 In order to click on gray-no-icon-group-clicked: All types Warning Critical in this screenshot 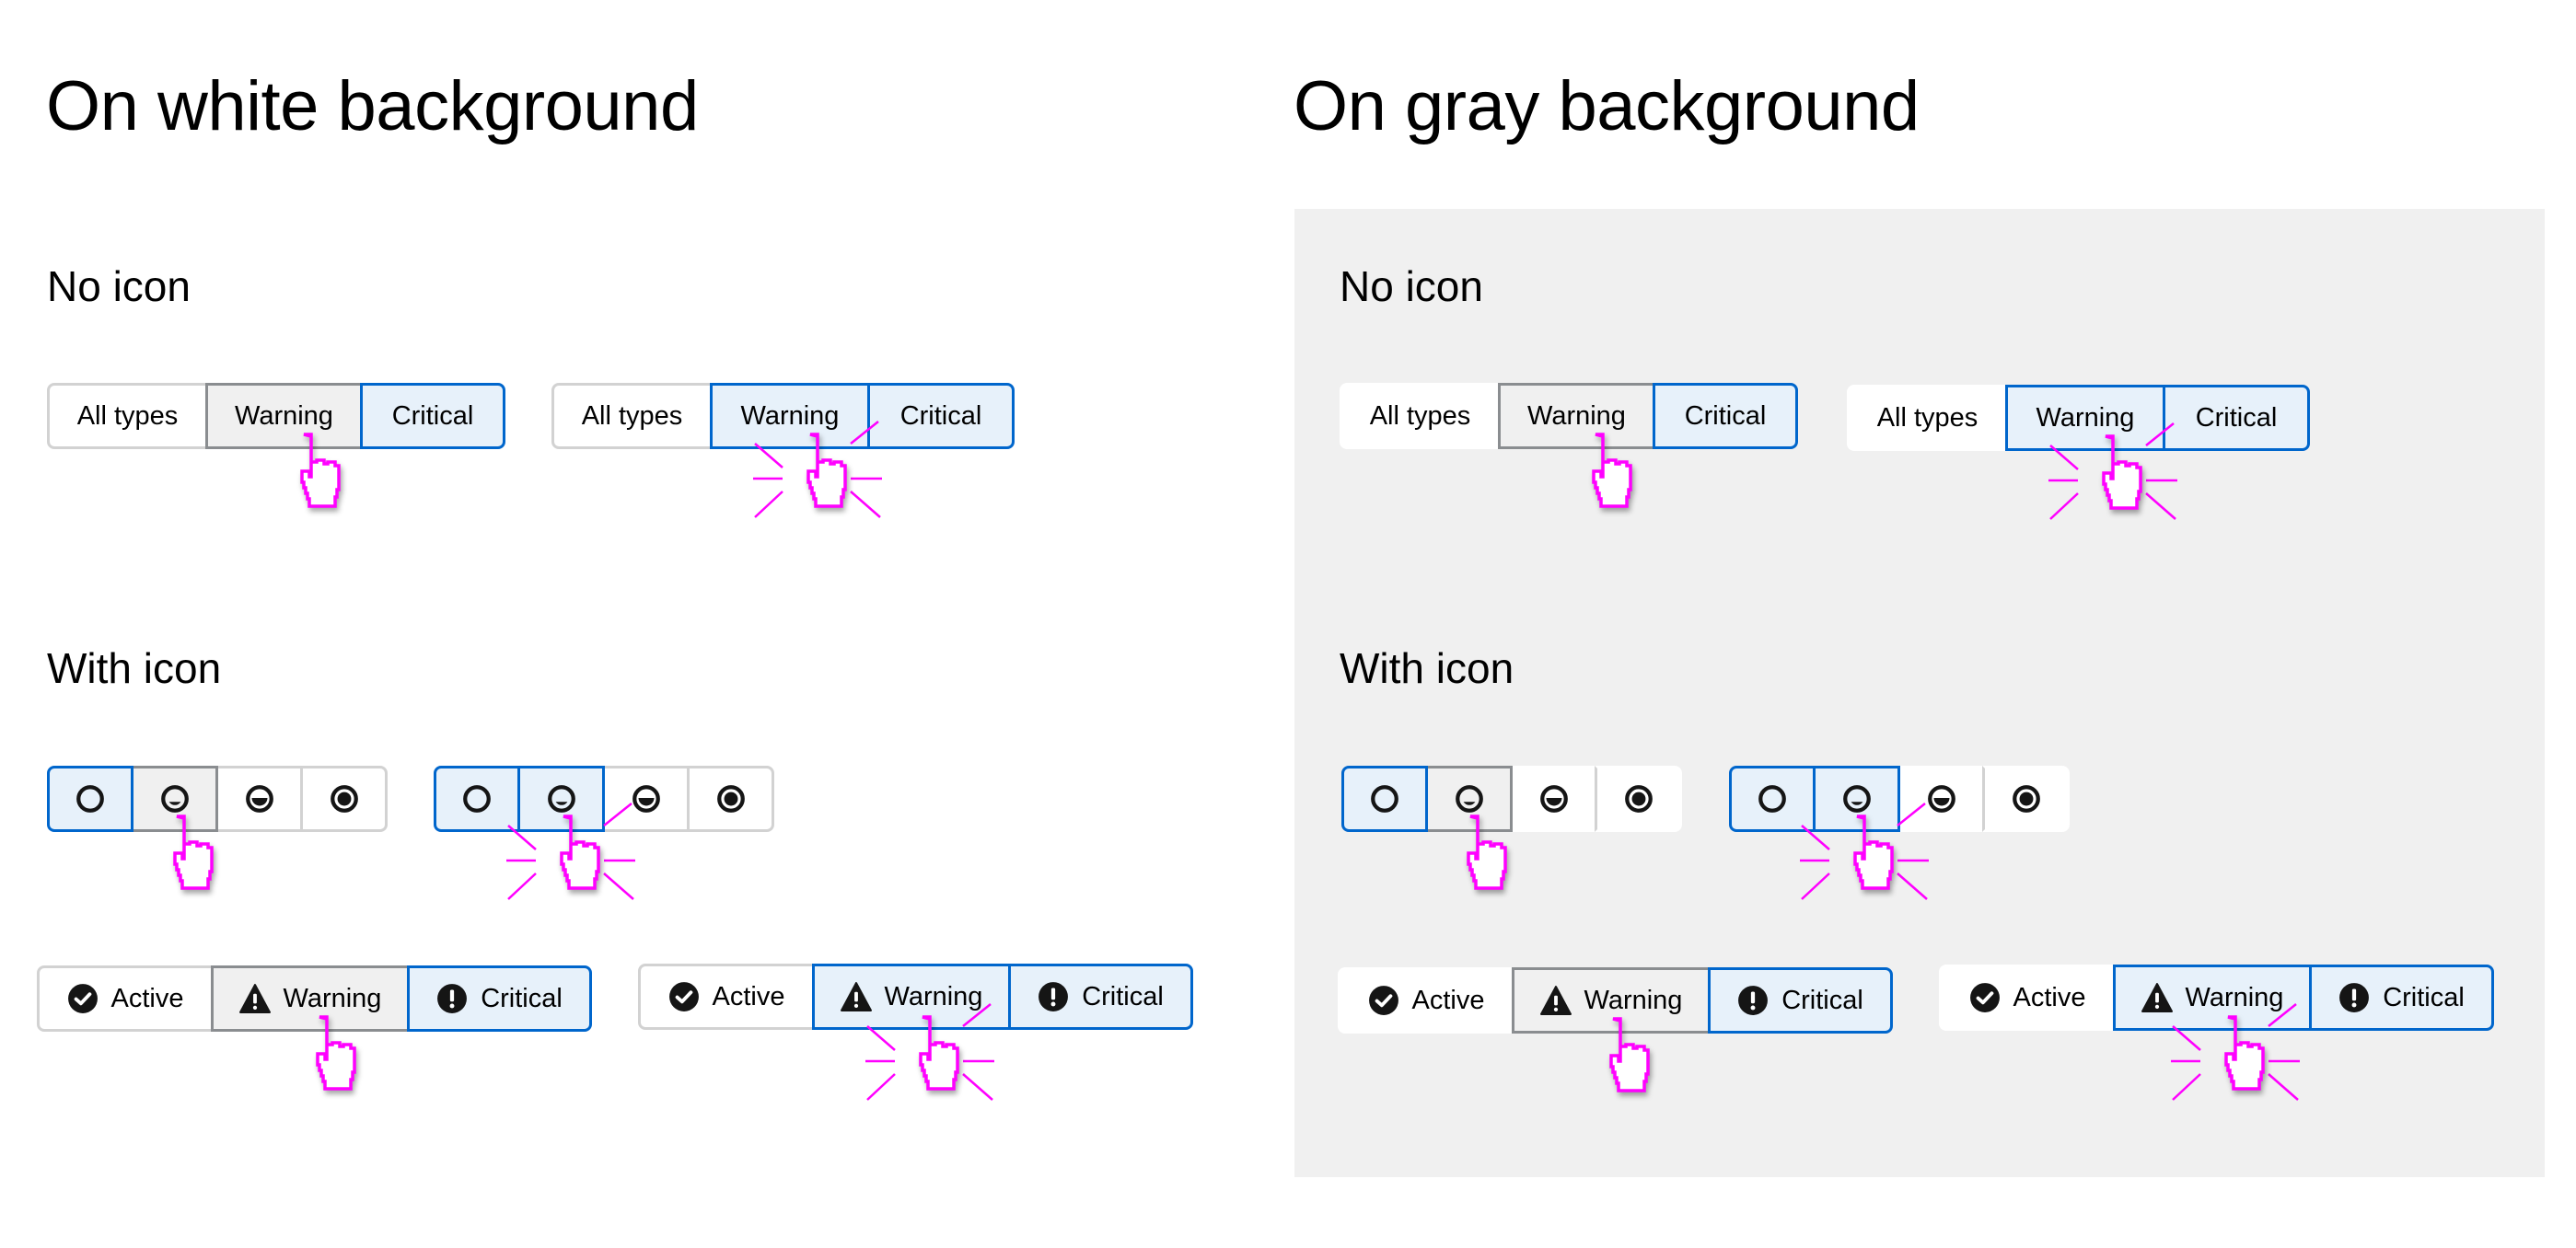, I will do `click(2078, 418)`.